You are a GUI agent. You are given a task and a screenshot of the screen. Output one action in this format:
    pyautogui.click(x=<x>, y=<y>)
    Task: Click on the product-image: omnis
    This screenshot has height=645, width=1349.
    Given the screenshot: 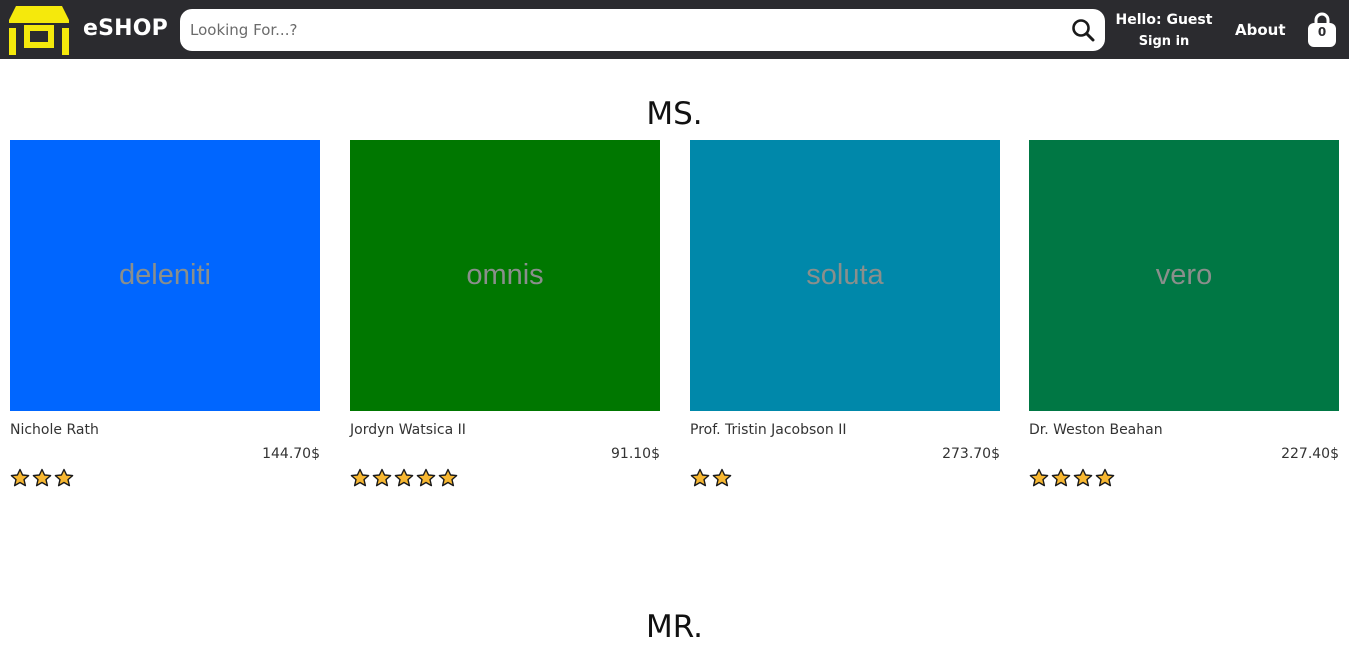 What is the action you would take?
    pyautogui.click(x=505, y=275)
    